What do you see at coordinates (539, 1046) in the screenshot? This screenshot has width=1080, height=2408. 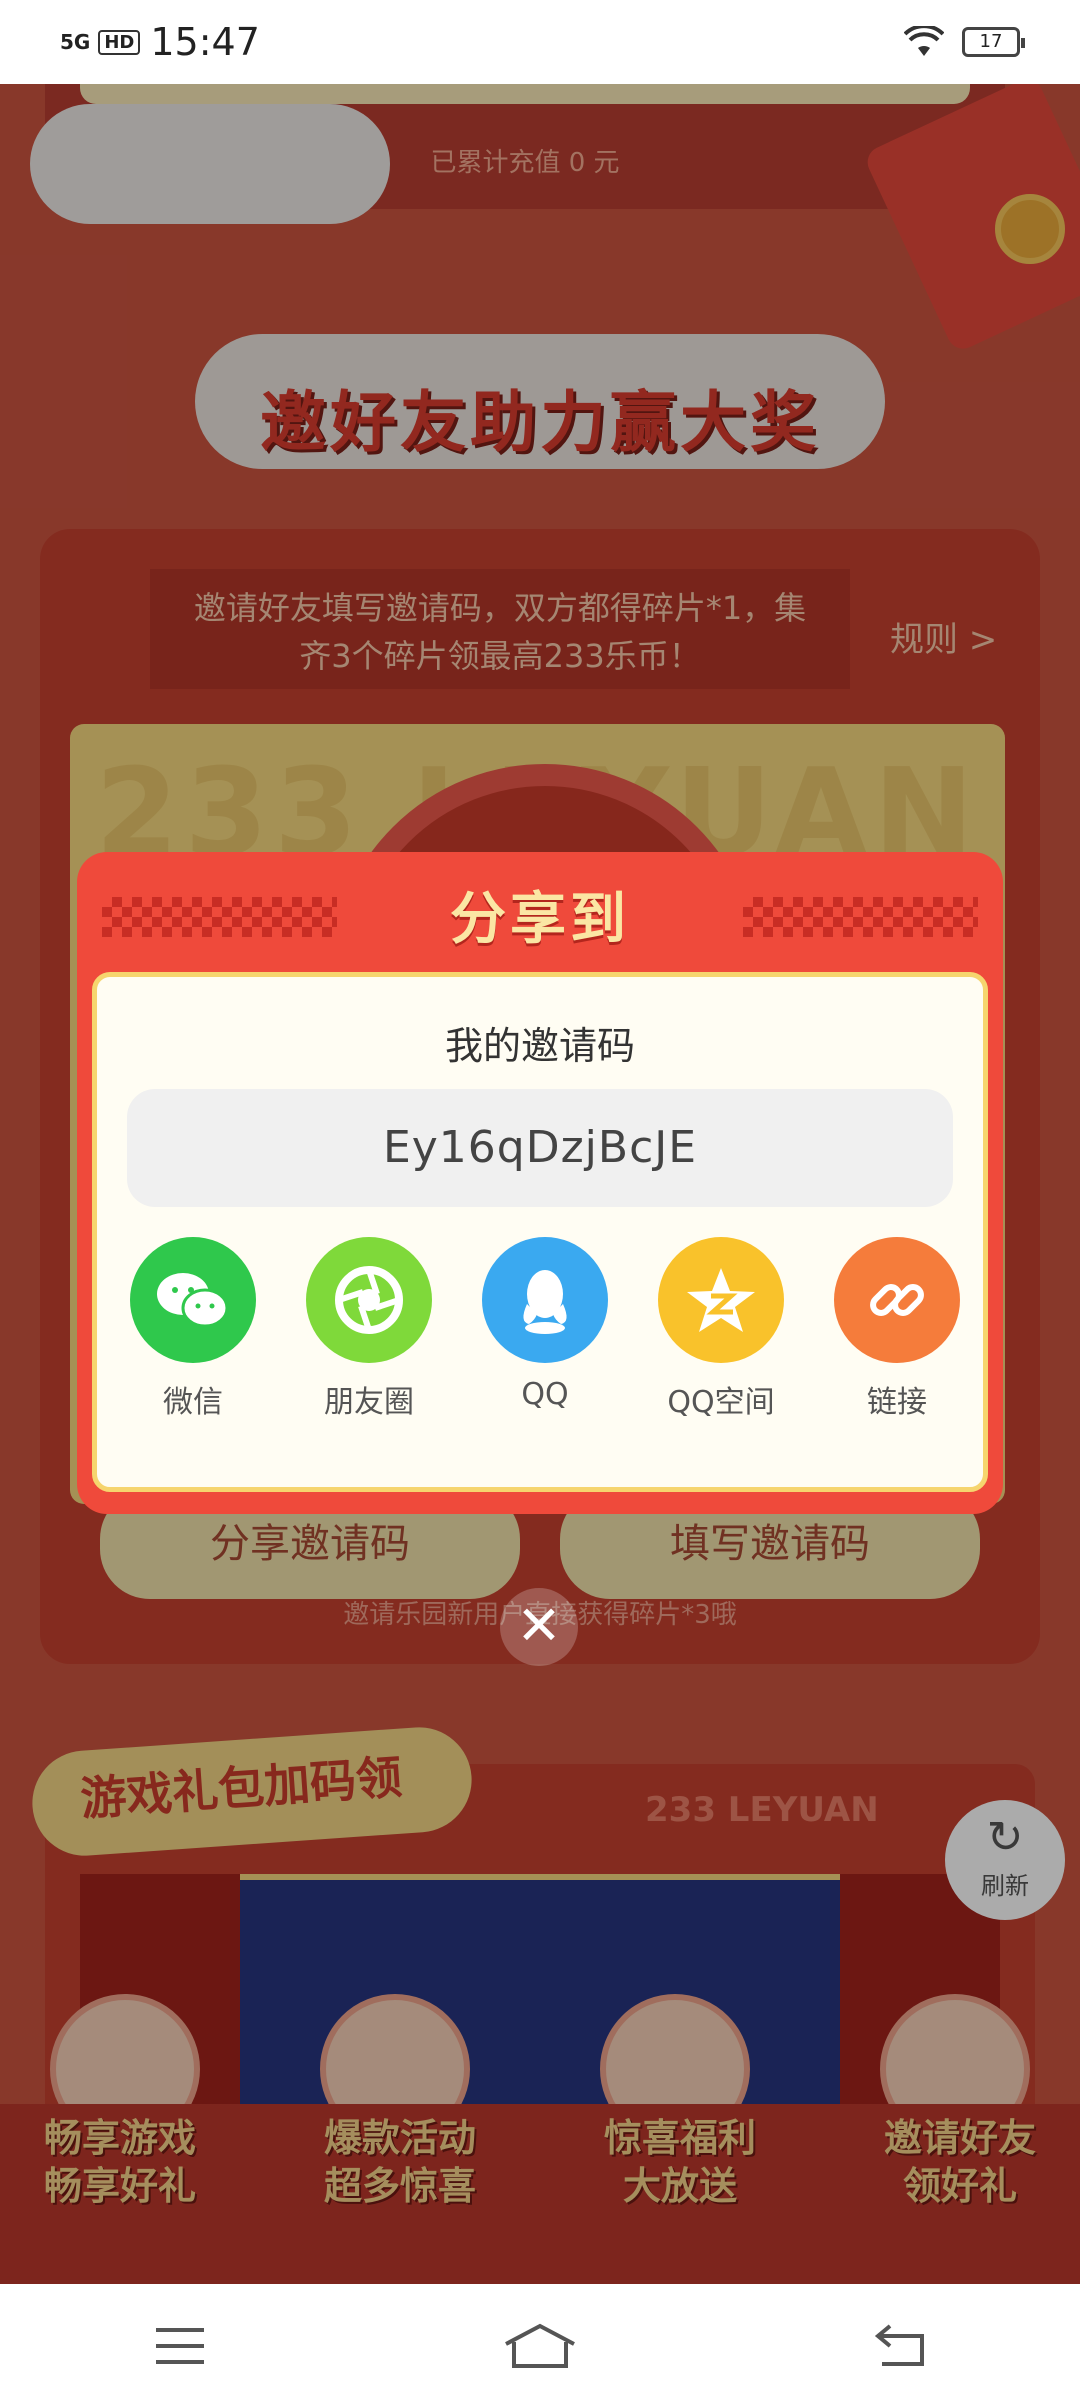 I see `invite-code-label: 我的邀请码` at bounding box center [539, 1046].